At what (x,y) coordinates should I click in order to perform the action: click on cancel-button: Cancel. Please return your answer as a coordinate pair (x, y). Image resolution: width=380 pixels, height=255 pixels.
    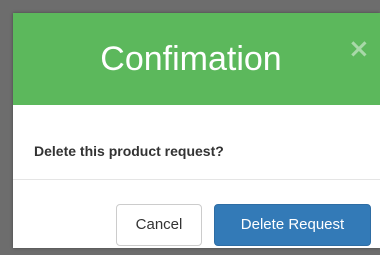
    Looking at the image, I should click on (159, 225).